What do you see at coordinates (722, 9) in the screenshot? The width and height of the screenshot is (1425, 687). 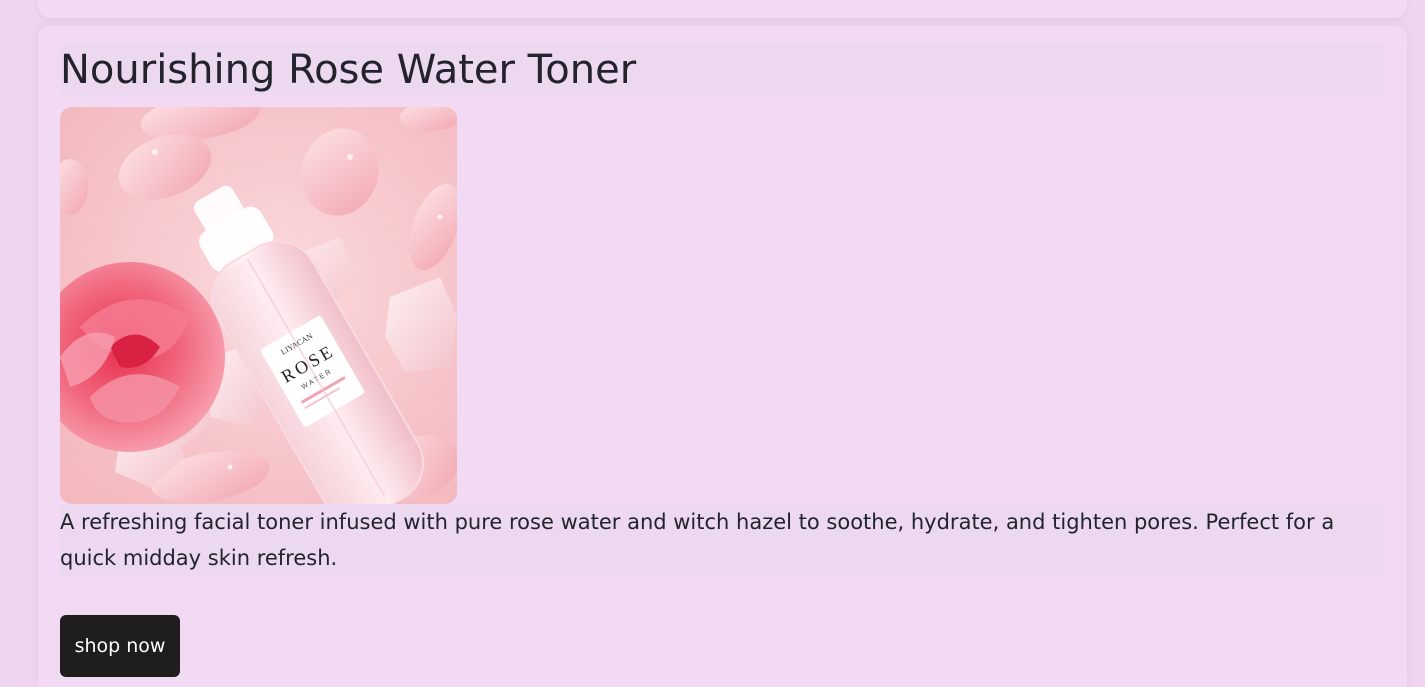 I see `previous-card-edge` at bounding box center [722, 9].